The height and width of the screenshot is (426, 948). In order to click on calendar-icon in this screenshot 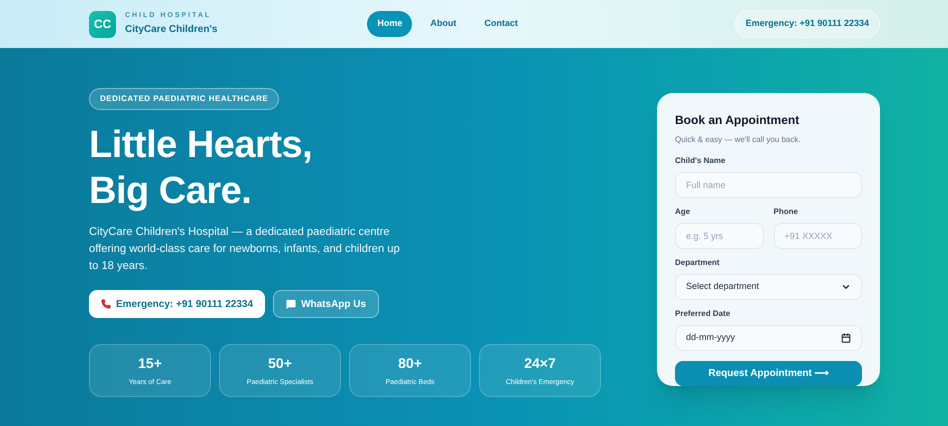, I will do `click(846, 338)`.